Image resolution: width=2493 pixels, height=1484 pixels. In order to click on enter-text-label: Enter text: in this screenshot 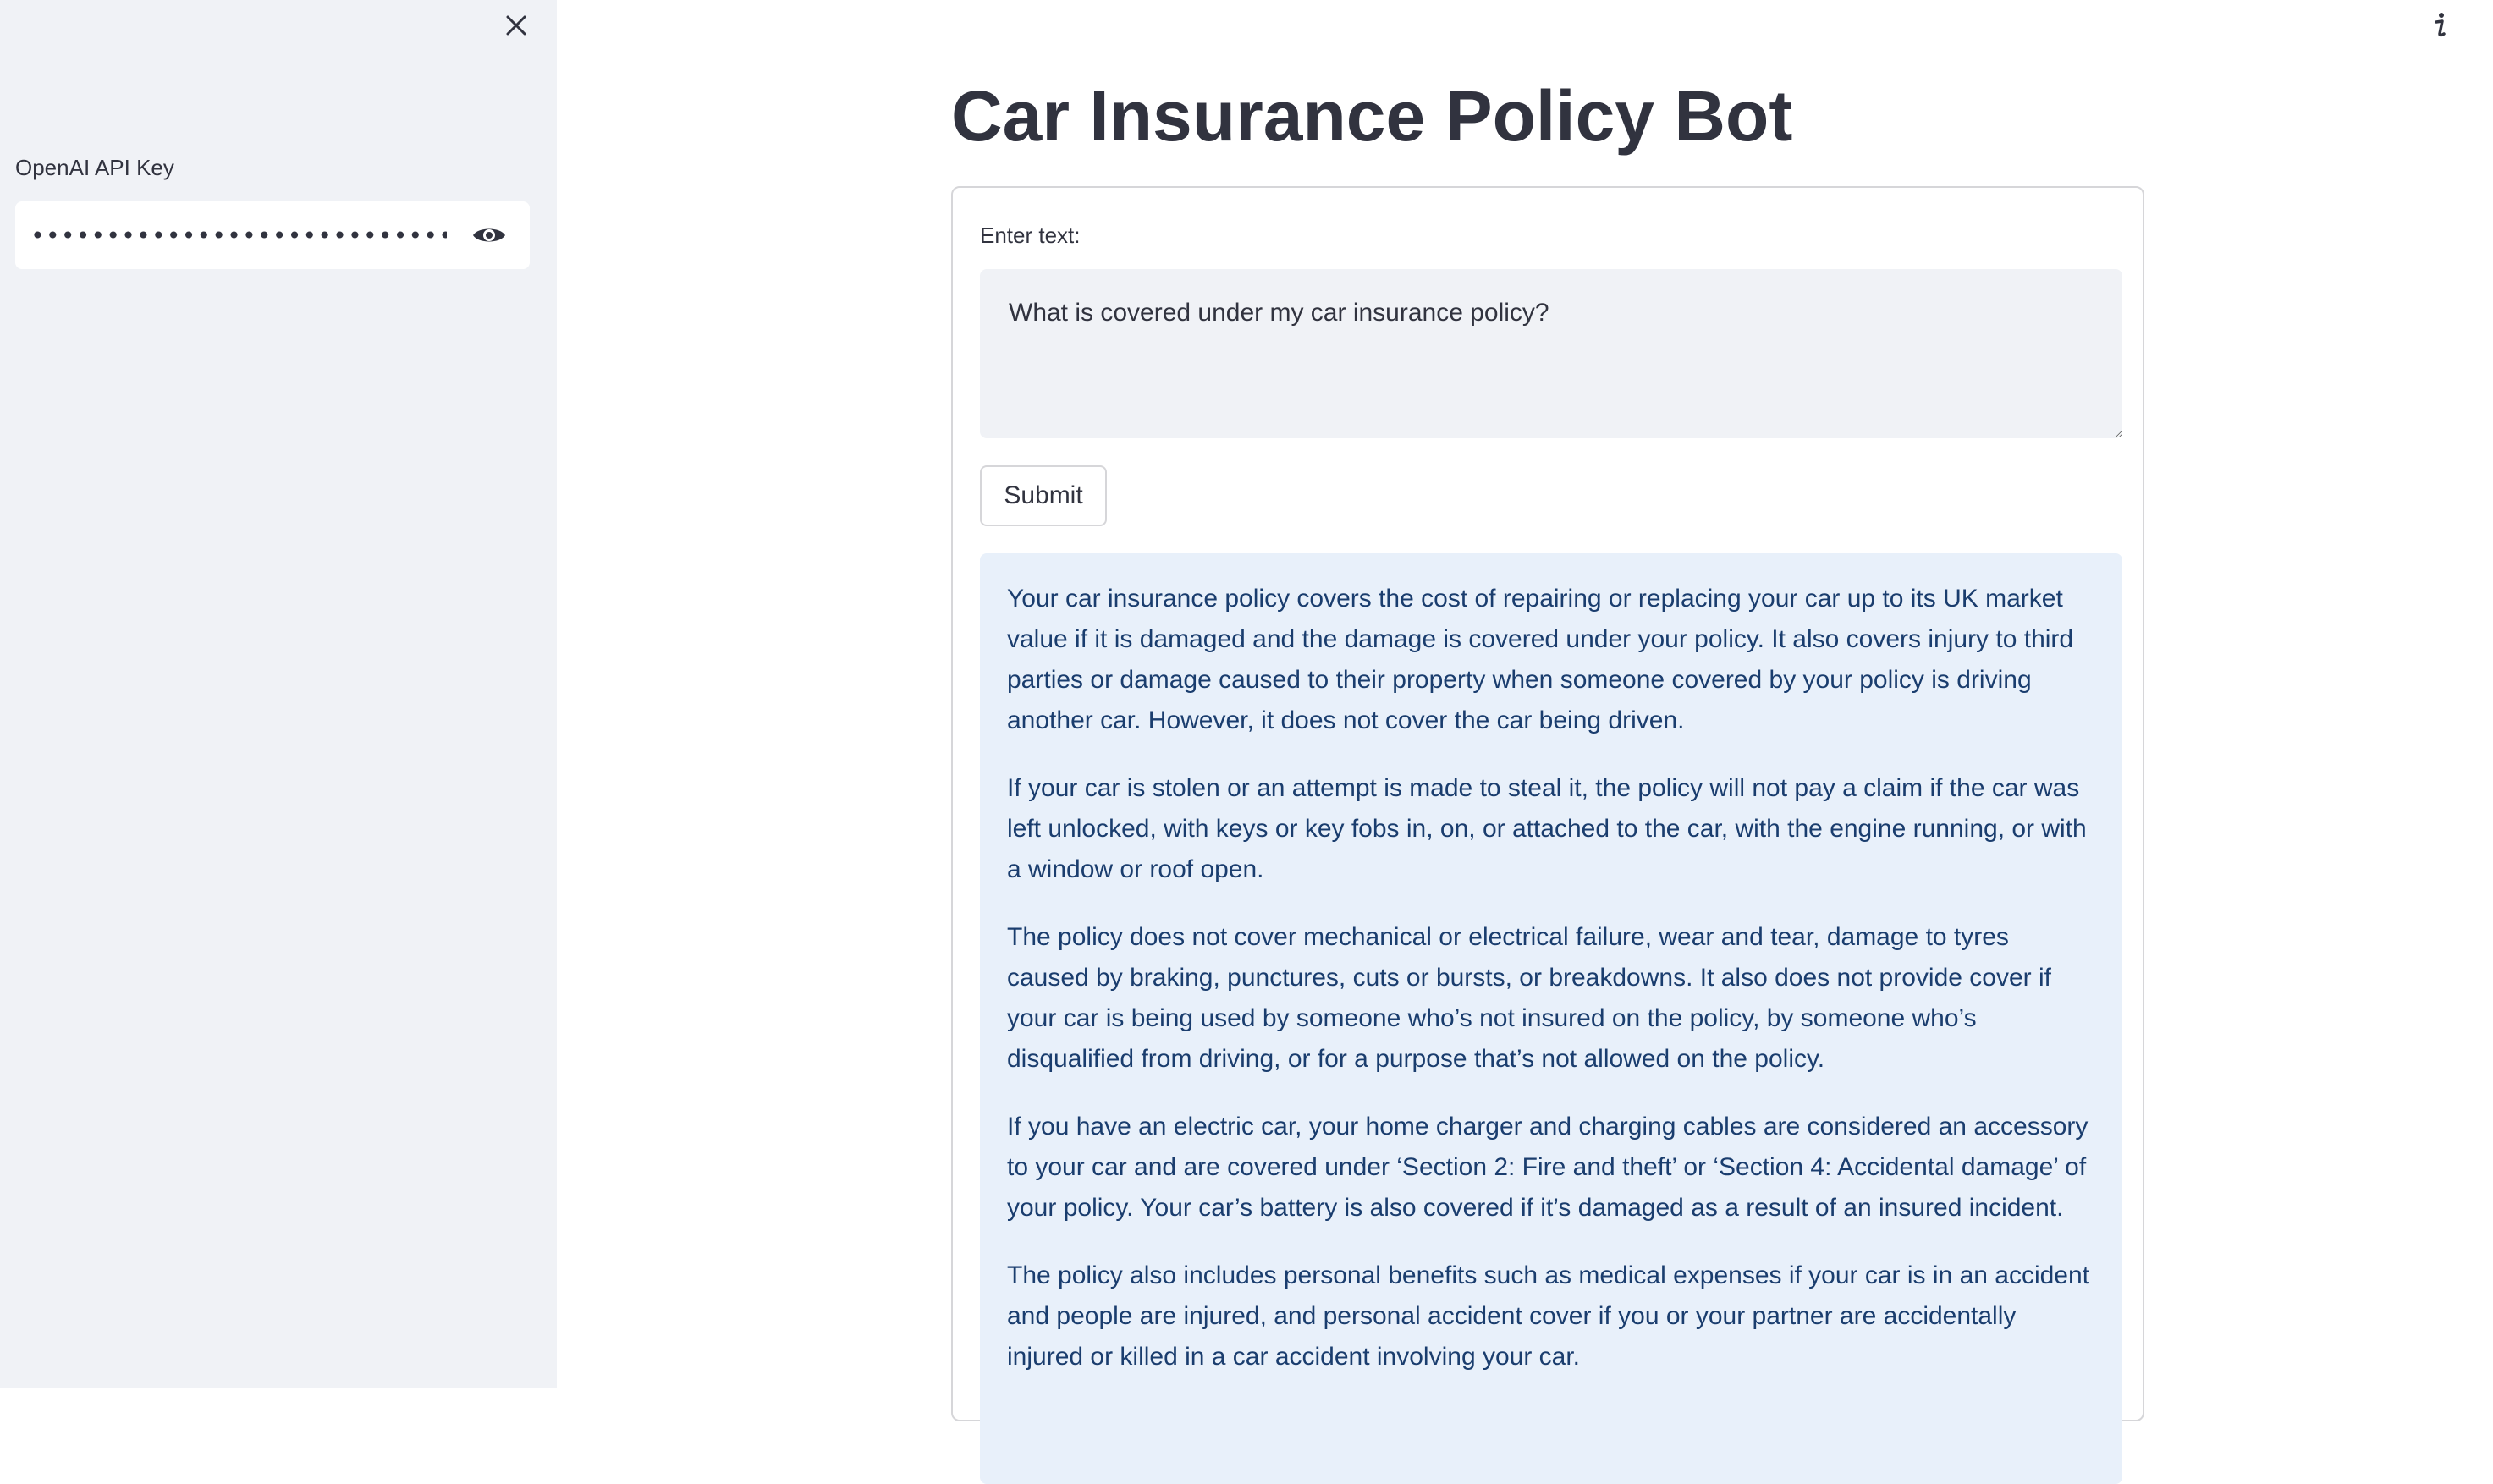, I will do `click(1030, 235)`.